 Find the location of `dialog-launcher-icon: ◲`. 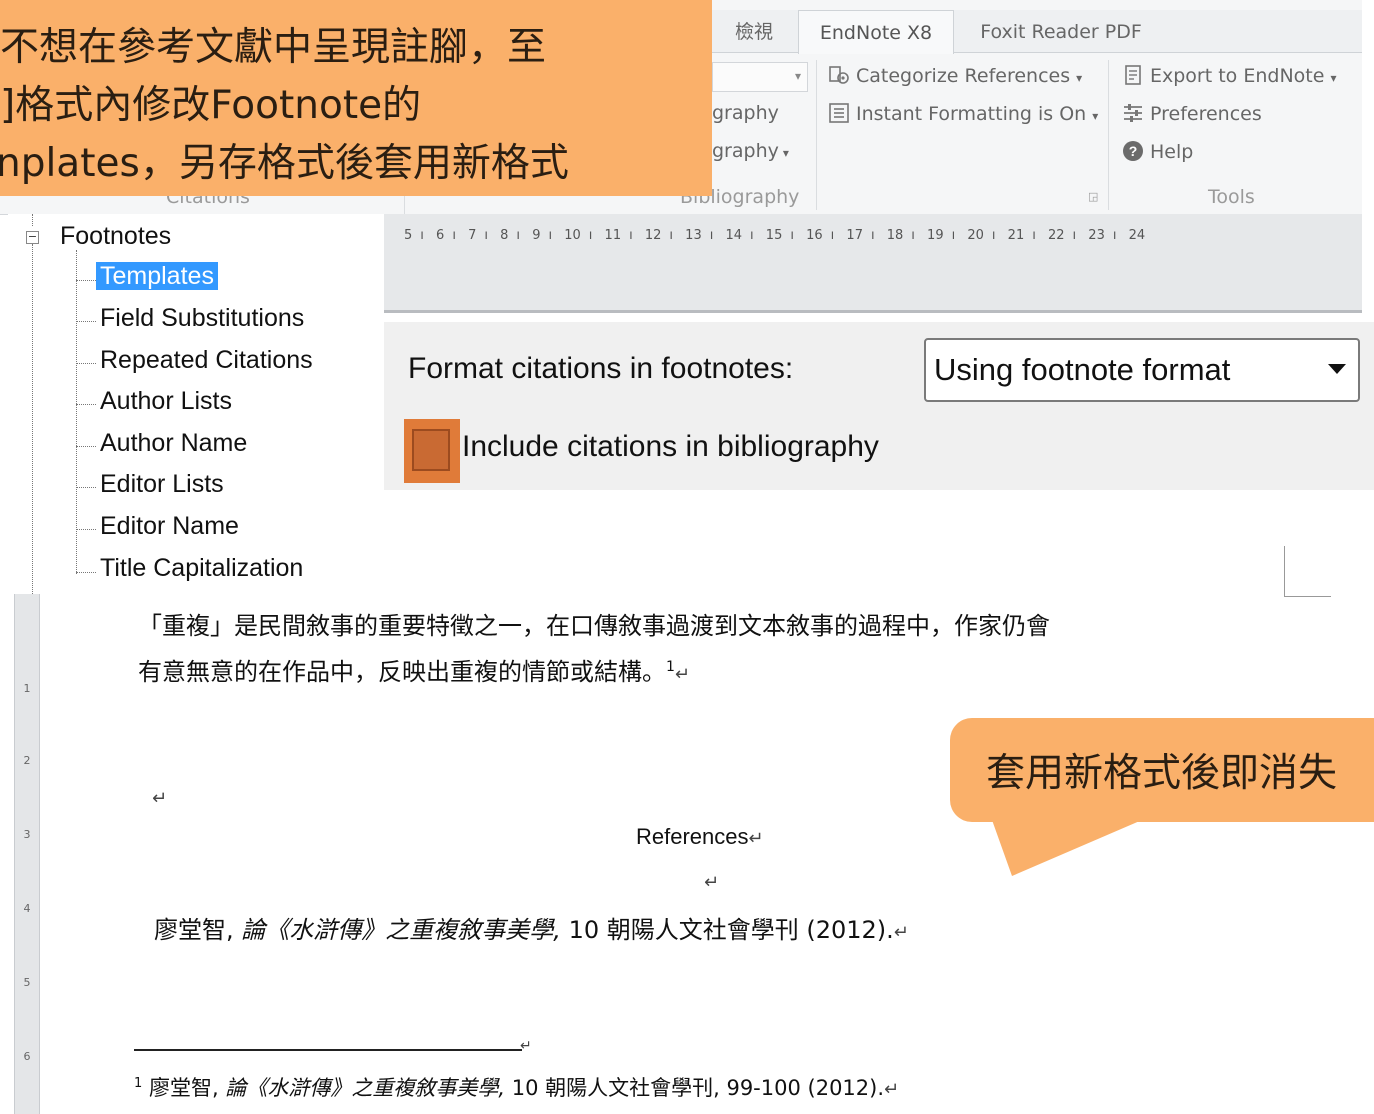

dialog-launcher-icon: ◲ is located at coordinates (1093, 196).